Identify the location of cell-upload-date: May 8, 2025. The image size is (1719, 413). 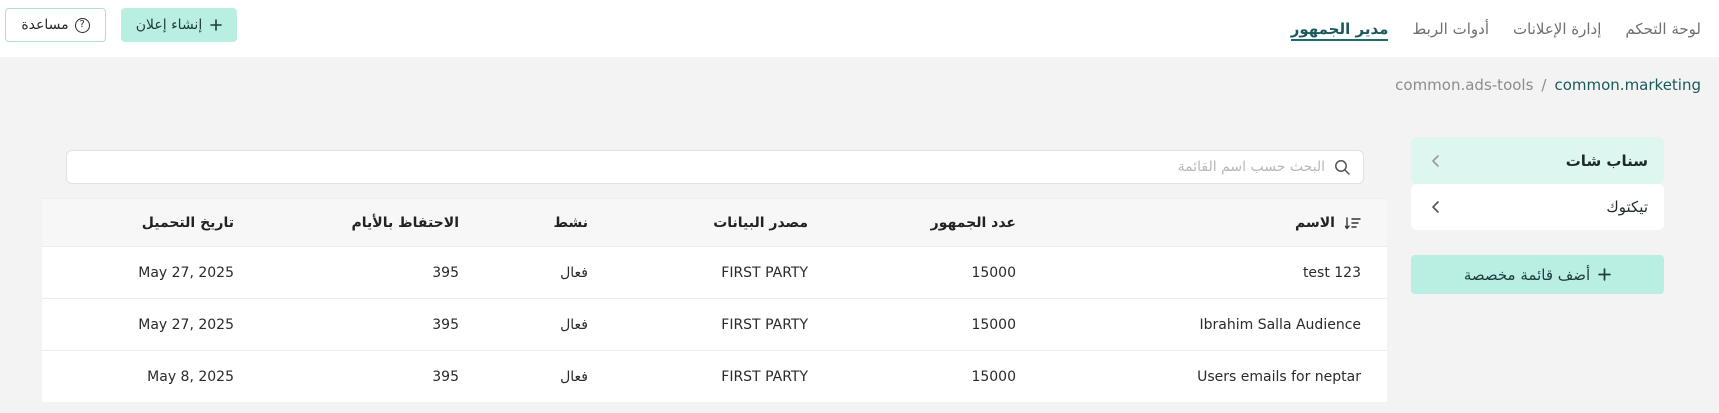
(190, 376).